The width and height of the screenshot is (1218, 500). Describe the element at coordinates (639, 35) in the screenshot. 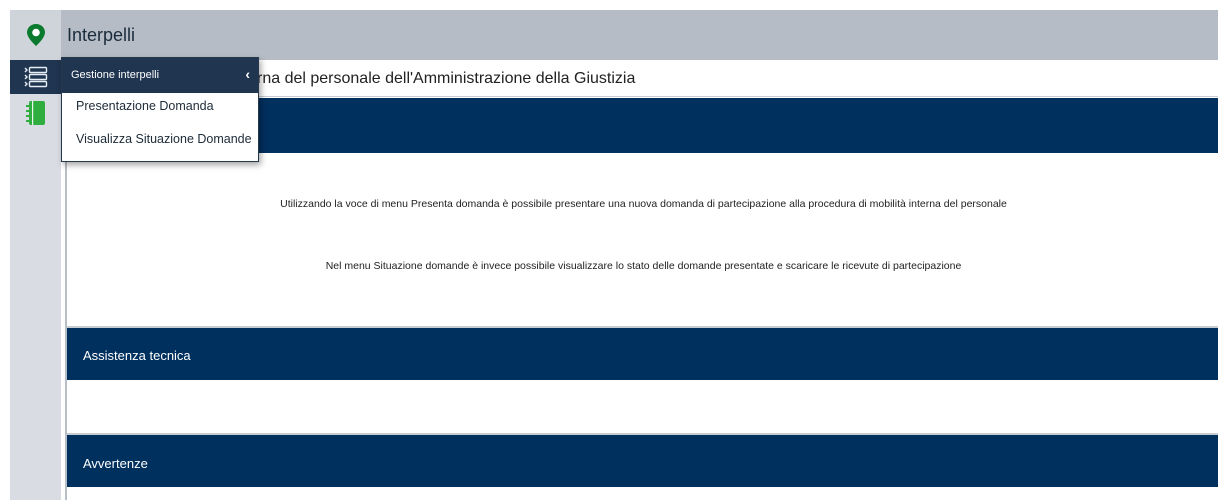

I see `top-bar: Interpelli` at that location.